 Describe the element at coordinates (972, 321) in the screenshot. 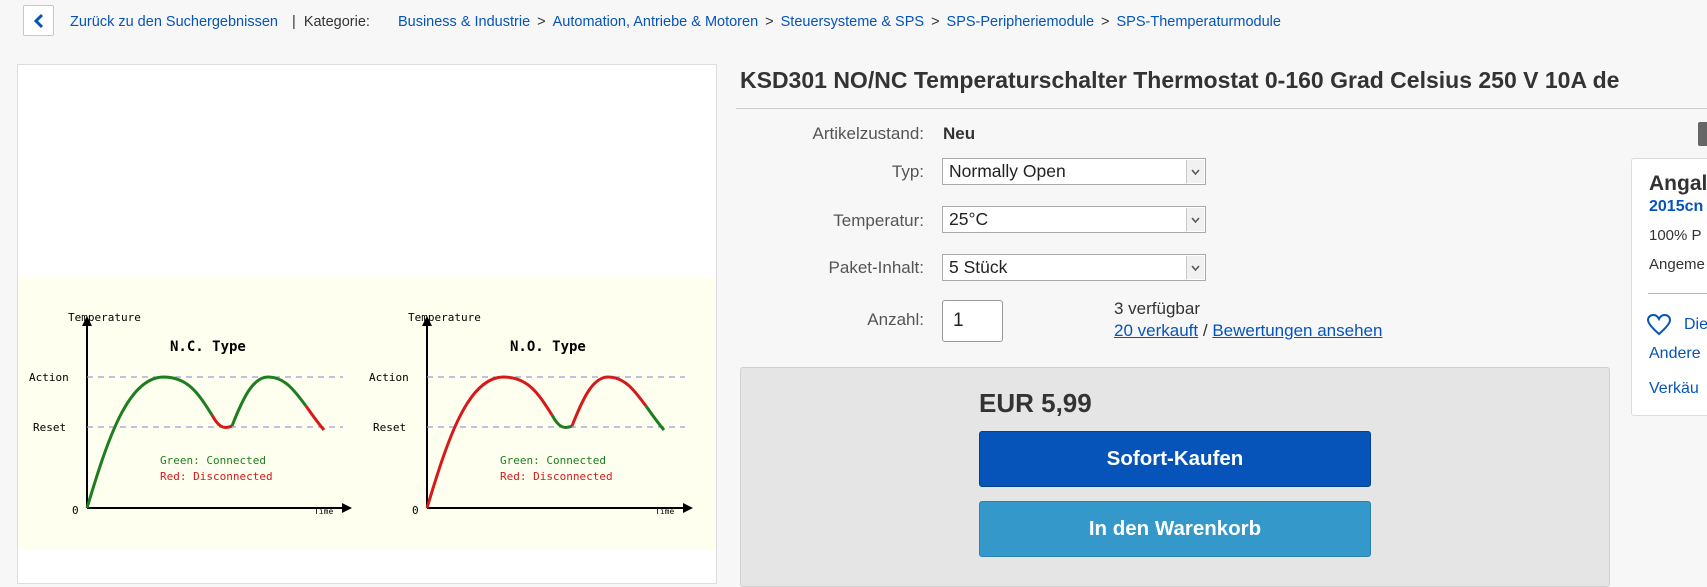

I see `quantity-input: 1` at that location.